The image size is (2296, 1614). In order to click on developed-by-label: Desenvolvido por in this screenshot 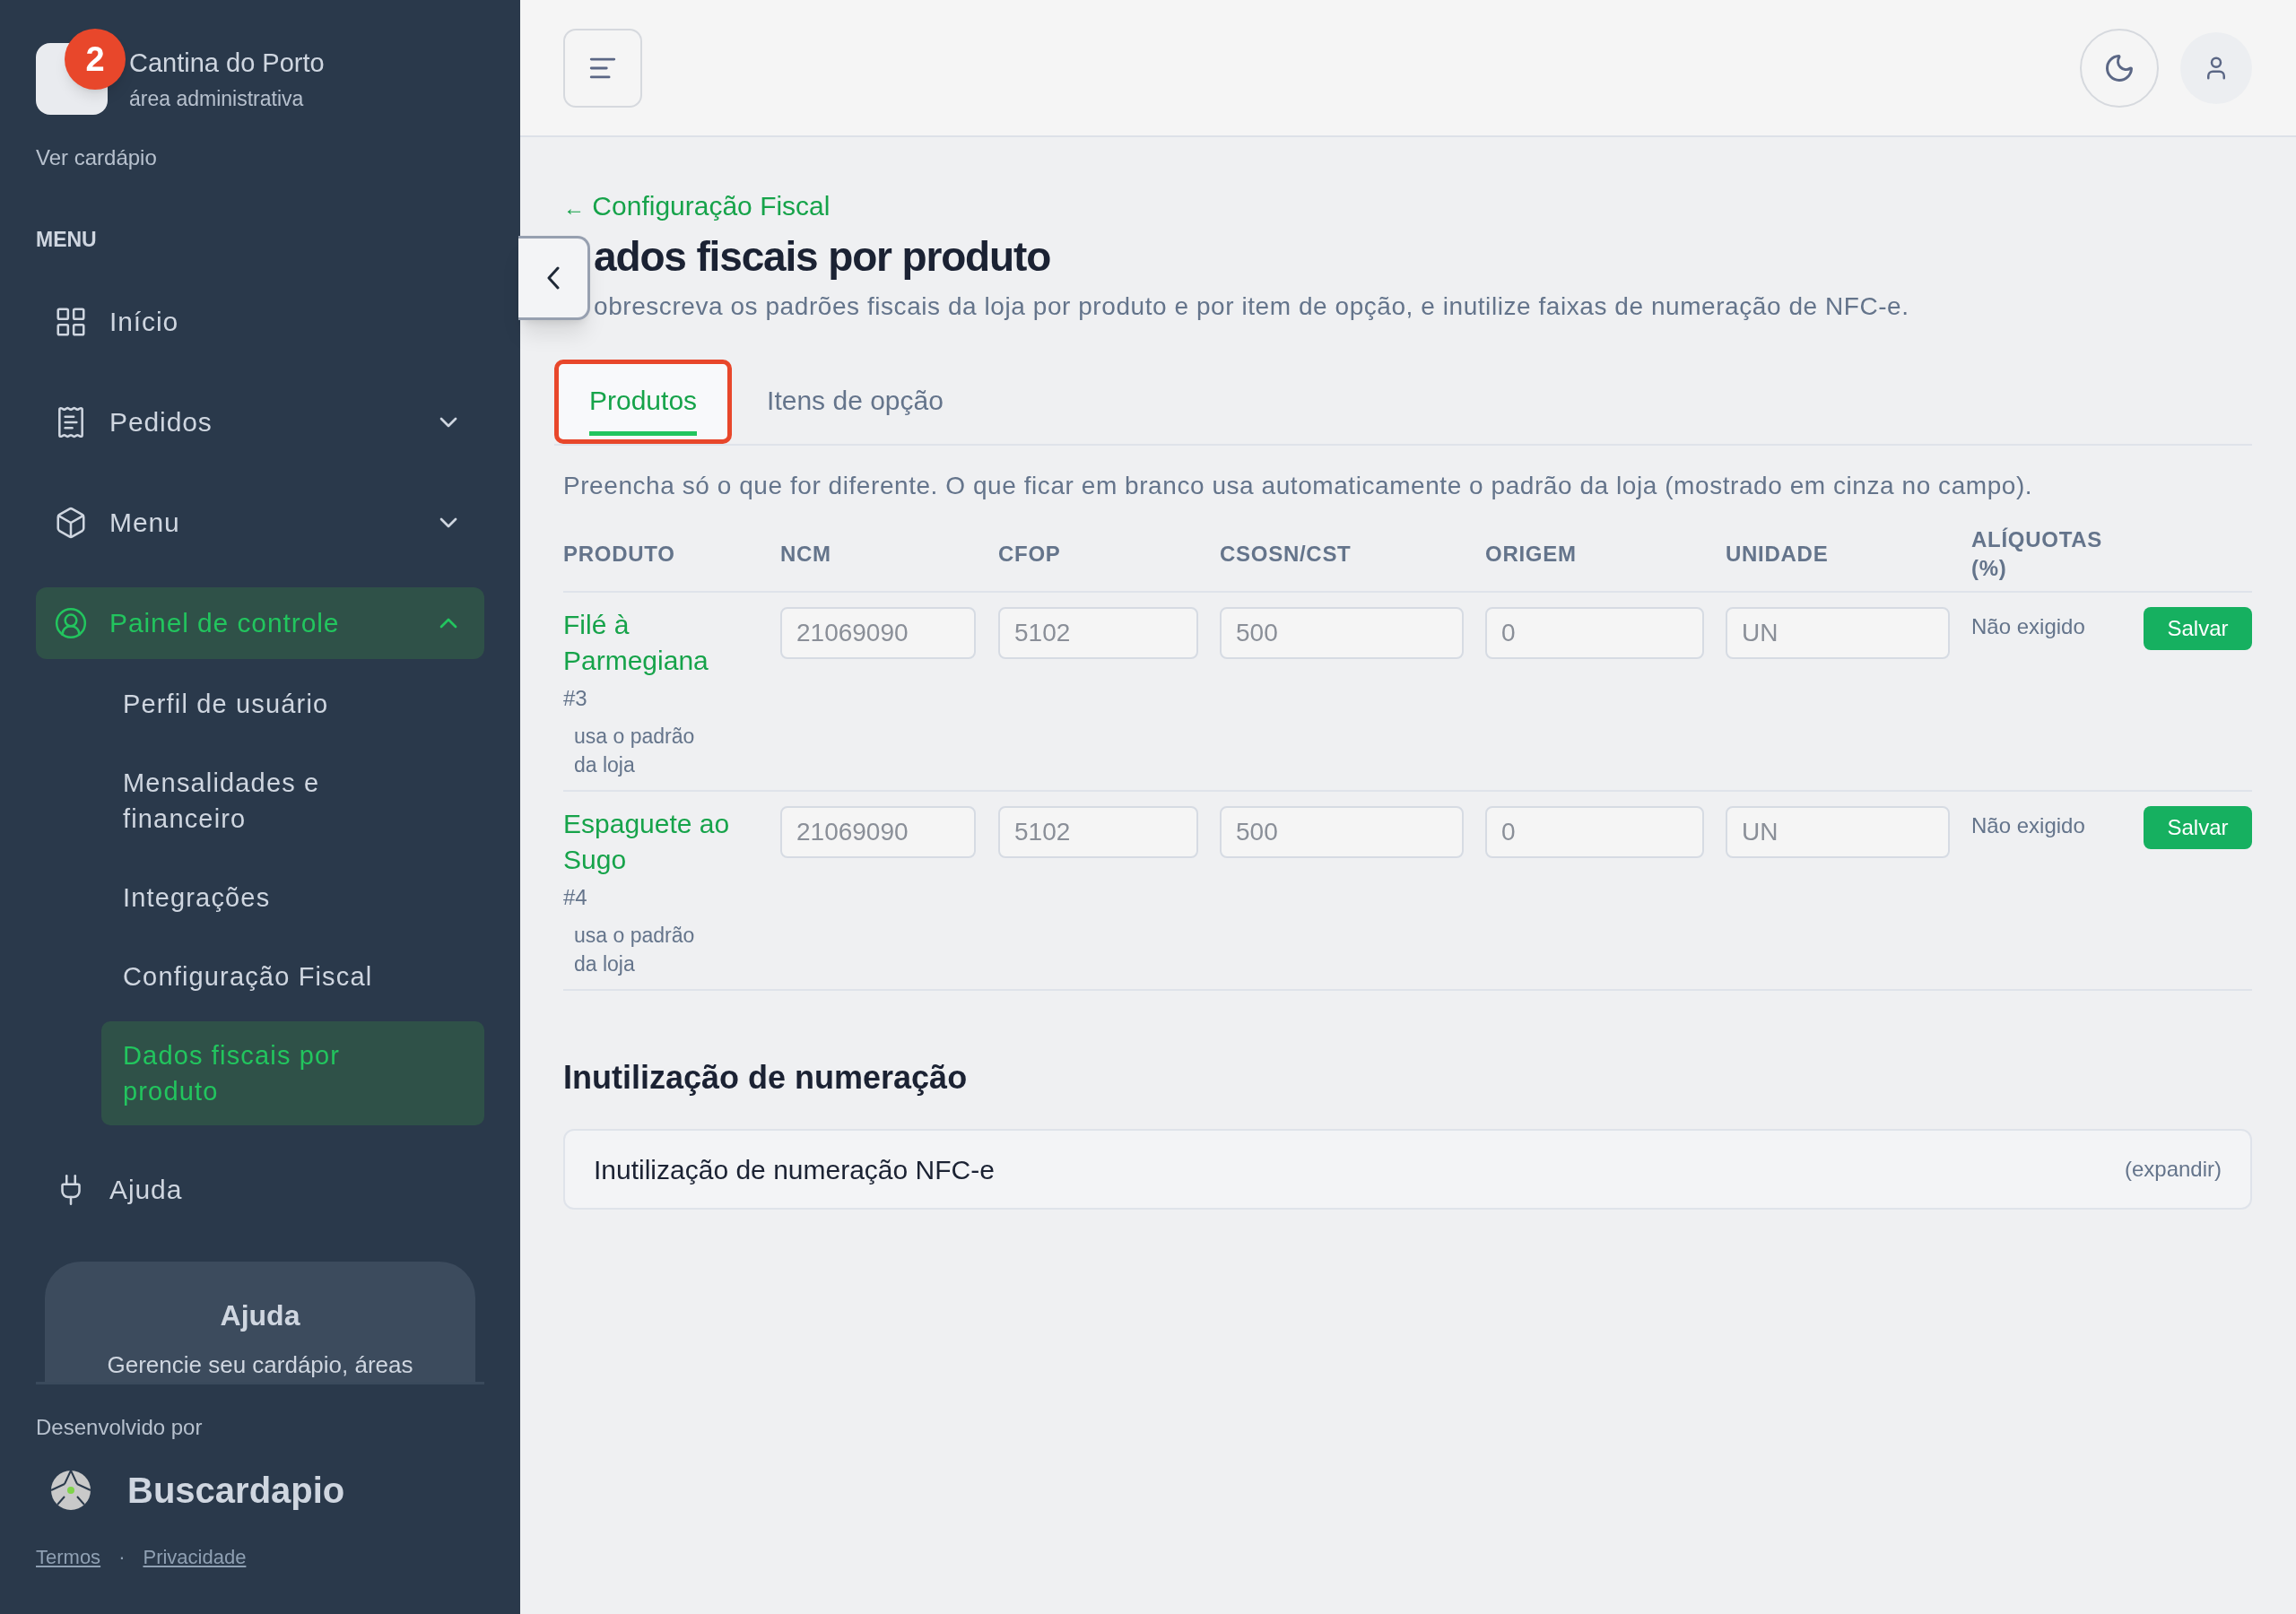, I will do `click(120, 1427)`.